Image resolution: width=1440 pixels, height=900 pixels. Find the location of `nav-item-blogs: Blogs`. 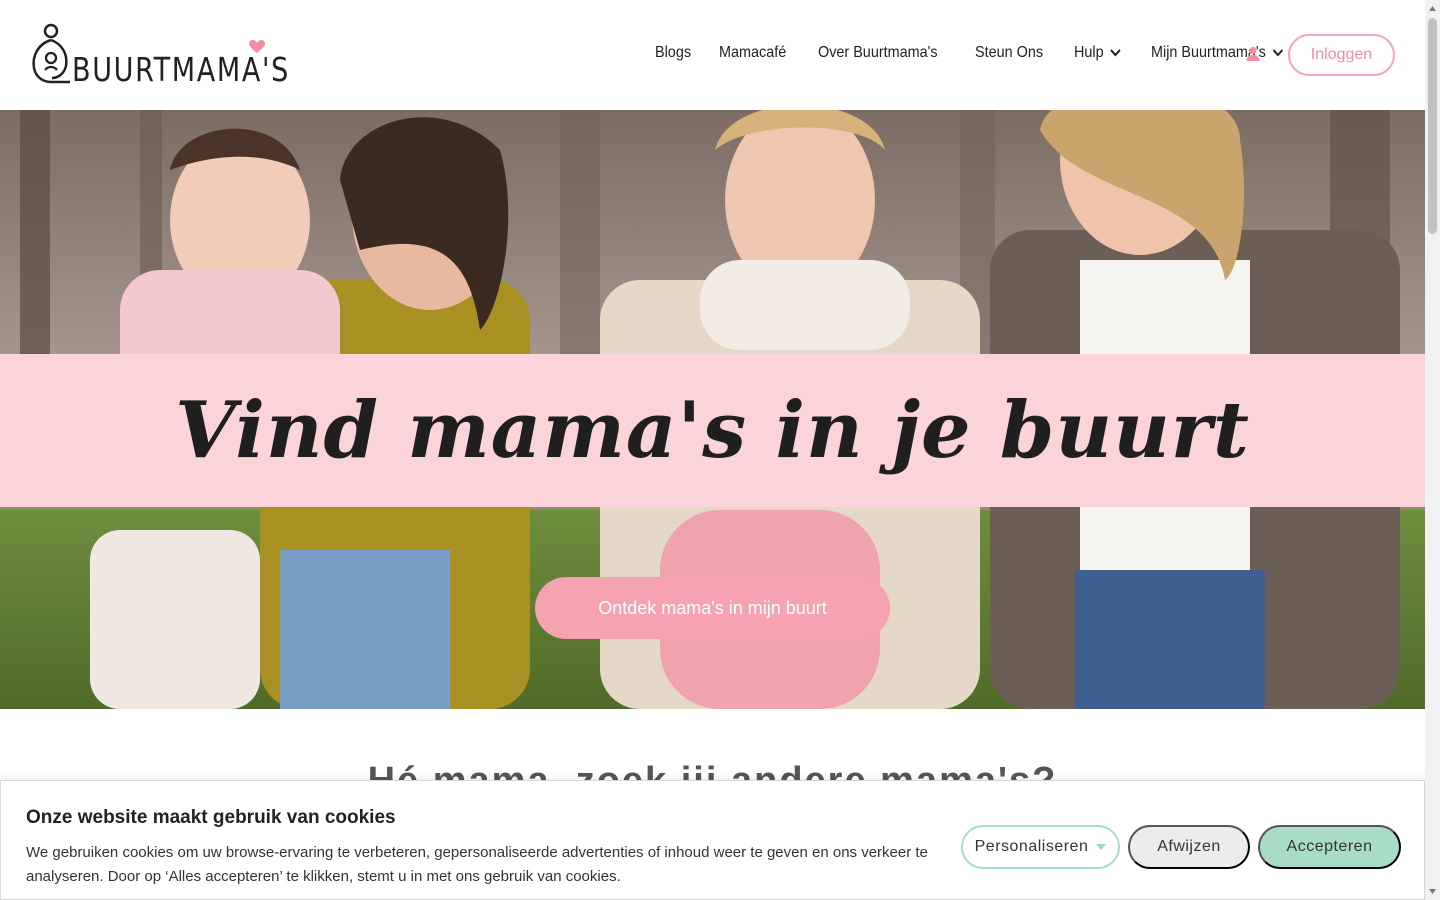

nav-item-blogs: Blogs is located at coordinates (673, 53).